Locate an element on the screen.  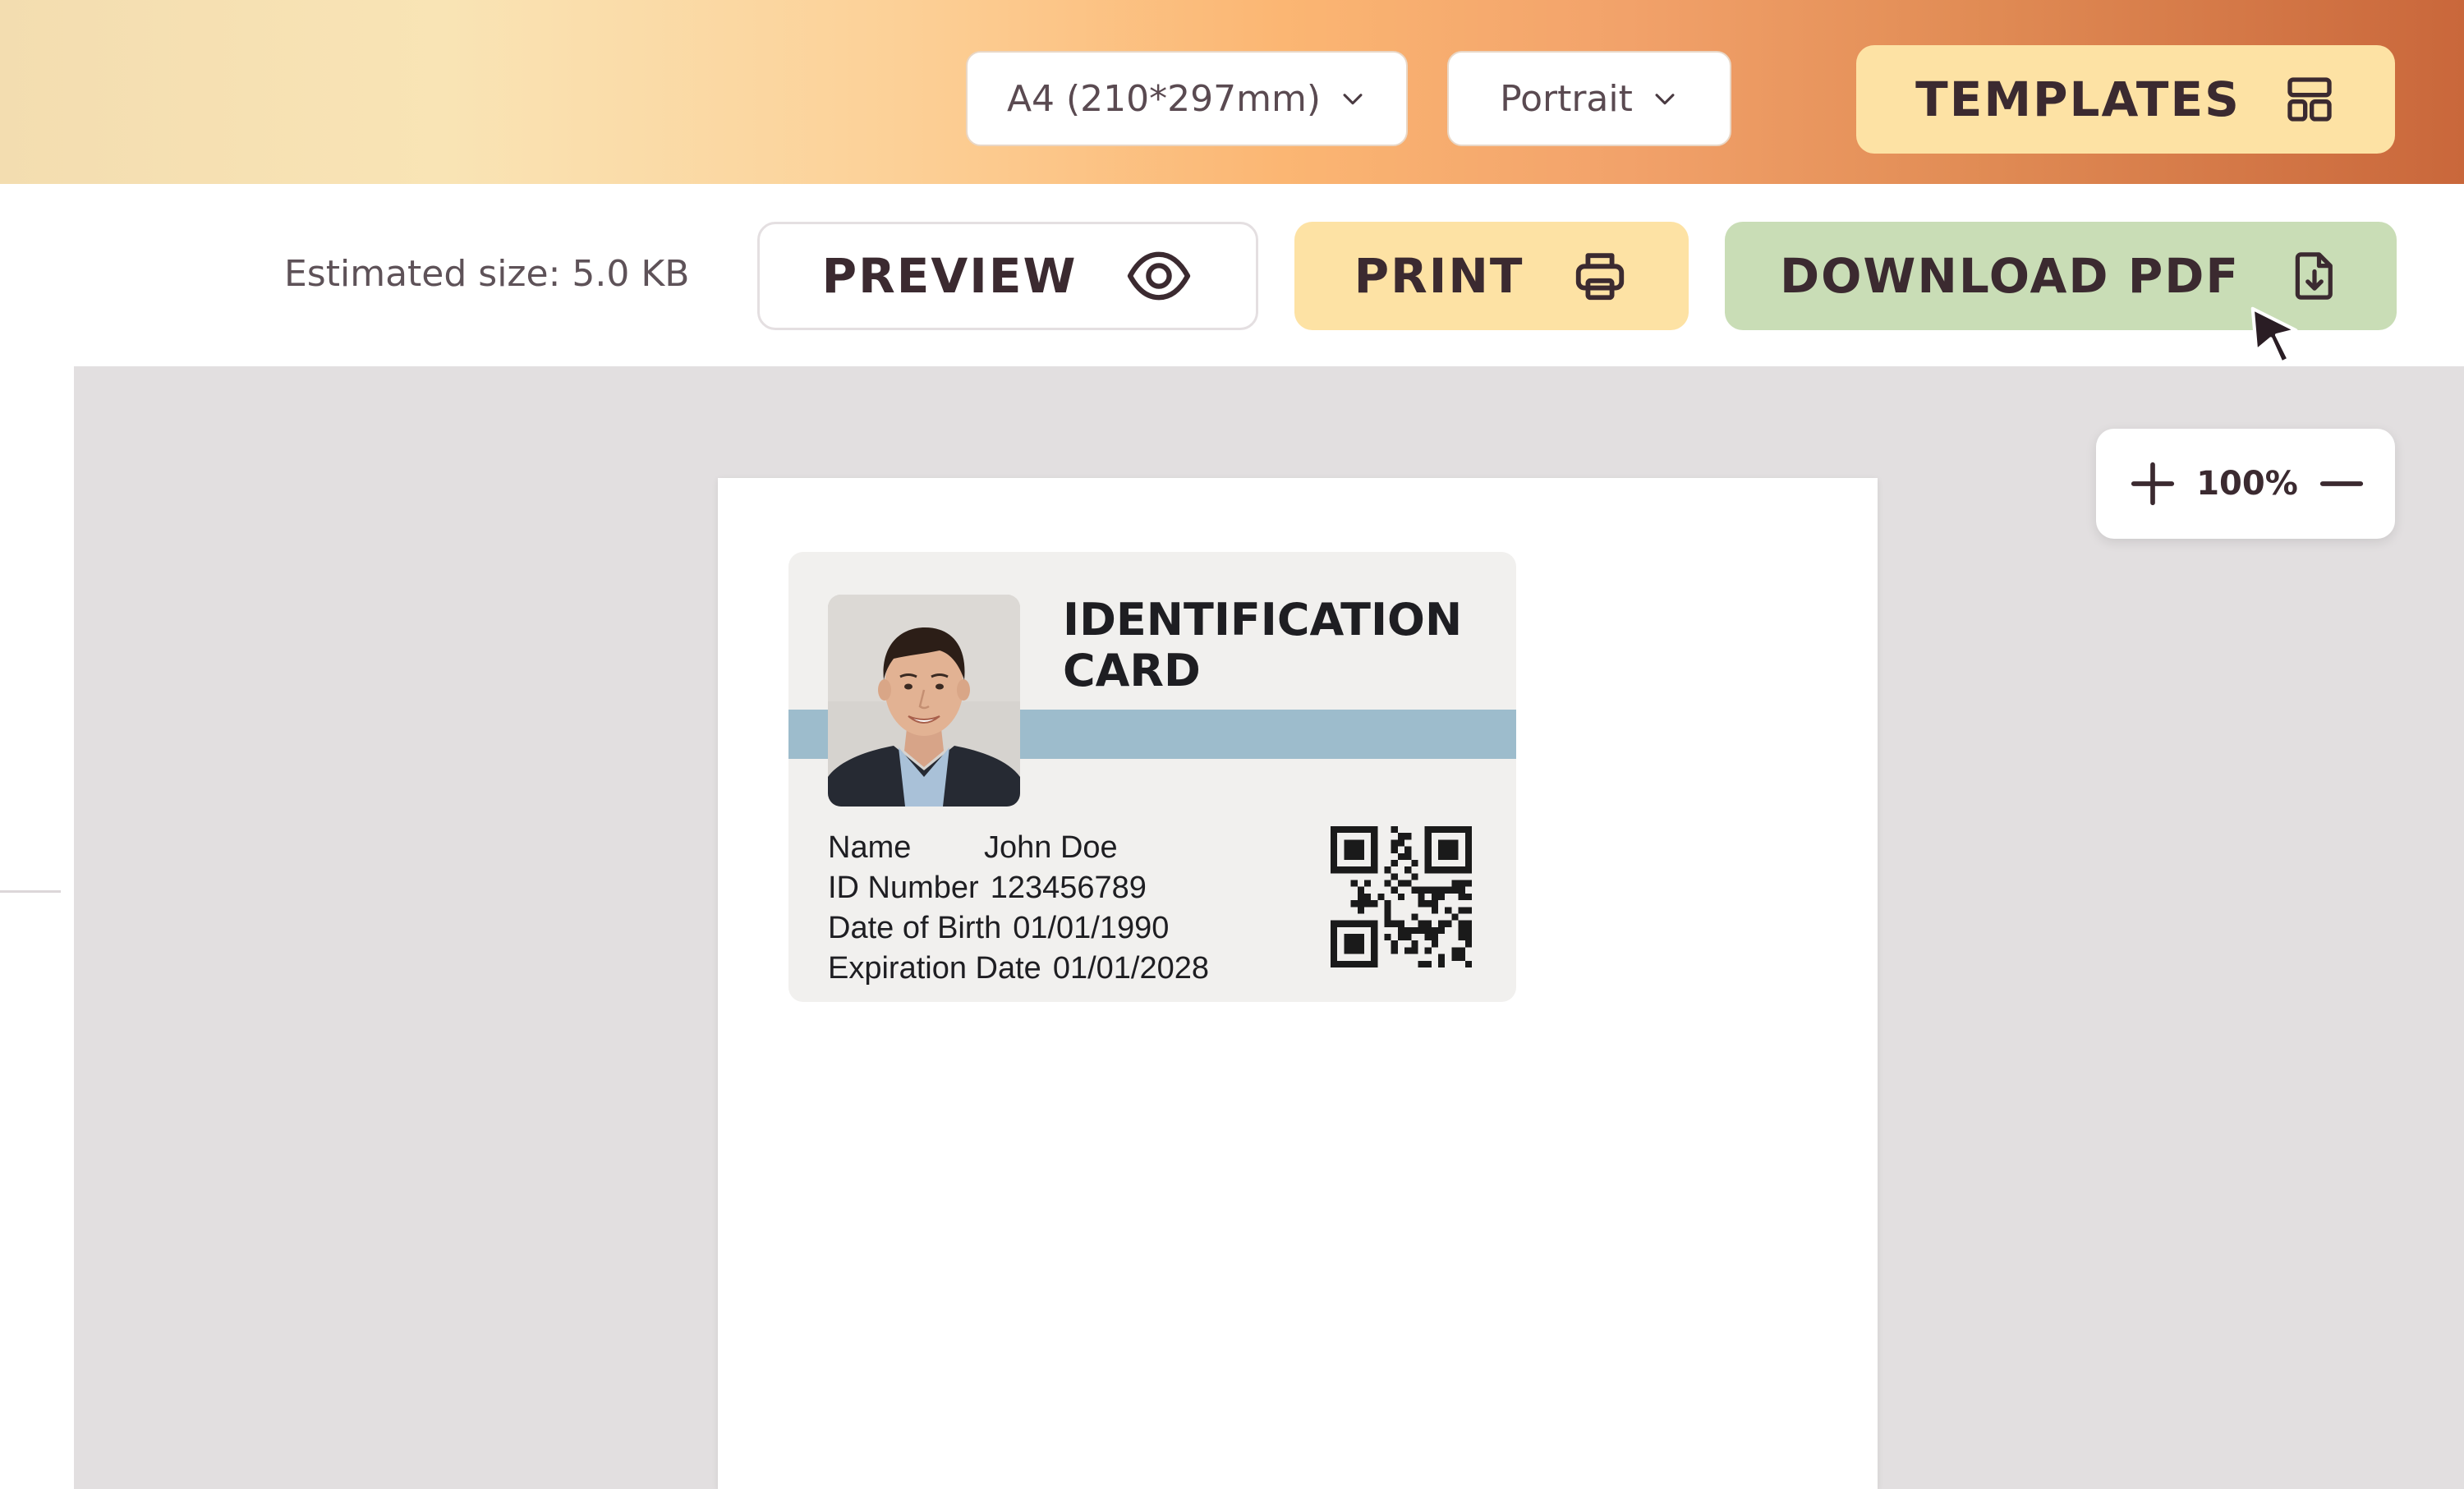
field-row-id-number: ID Number 123456789 is located at coordinates (1018, 888).